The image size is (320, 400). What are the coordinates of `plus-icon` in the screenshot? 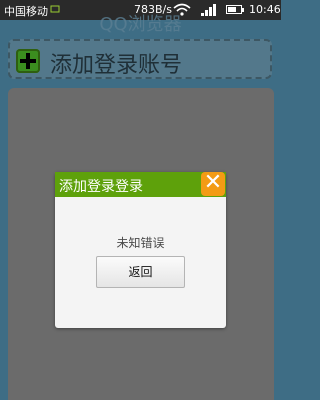 It's located at (28, 61).